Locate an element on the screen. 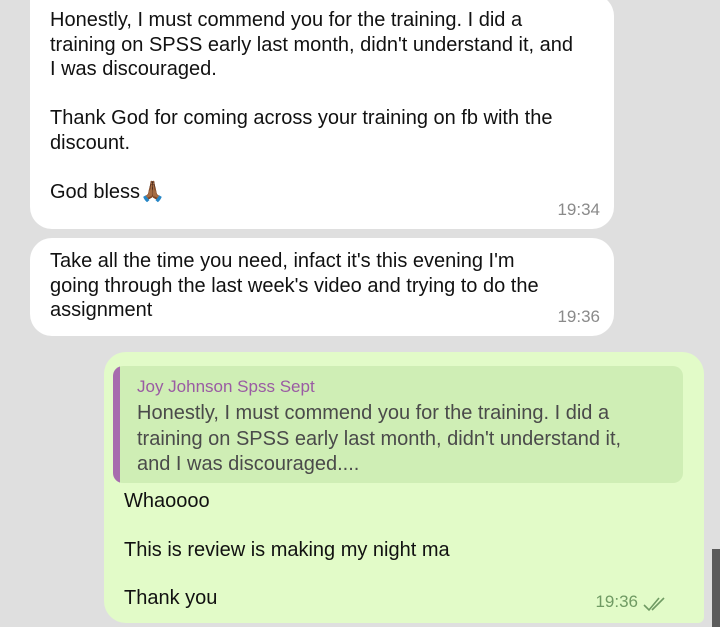 The height and width of the screenshot is (627, 720). double-check-icon is located at coordinates (654, 604).